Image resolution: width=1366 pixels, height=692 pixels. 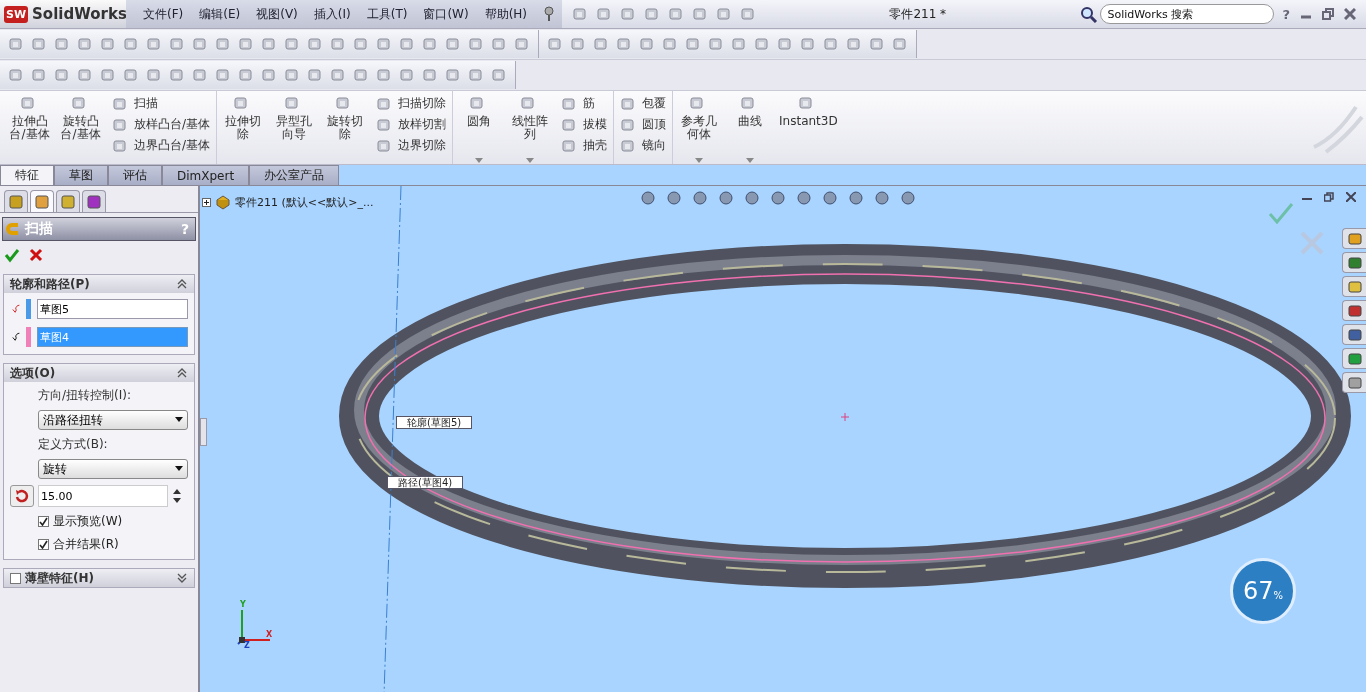 What do you see at coordinates (643, 145) in the screenshot?
I see `ribbon-button: 镜向` at bounding box center [643, 145].